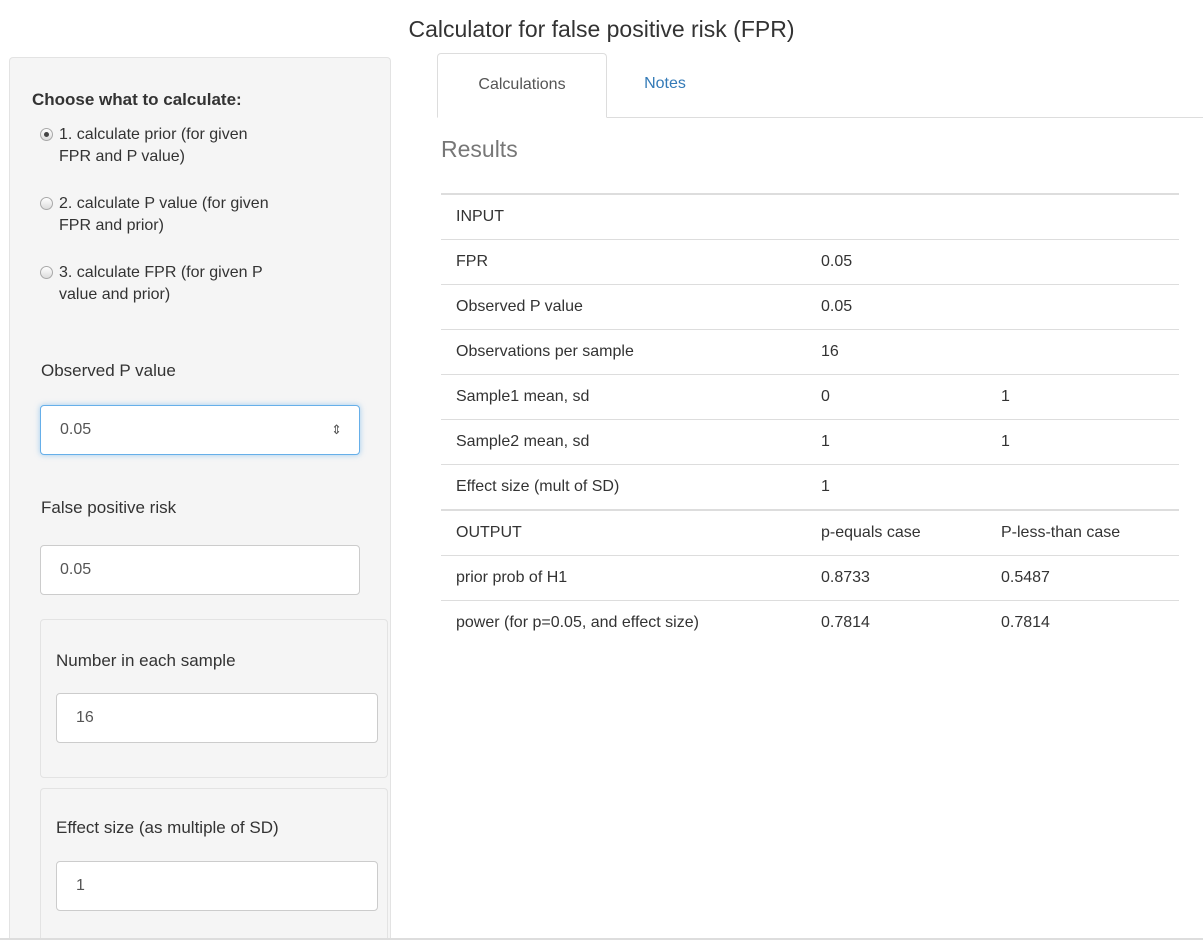 The image size is (1203, 940). What do you see at coordinates (623, 352) in the screenshot?
I see `table-cell: Observations per sample` at bounding box center [623, 352].